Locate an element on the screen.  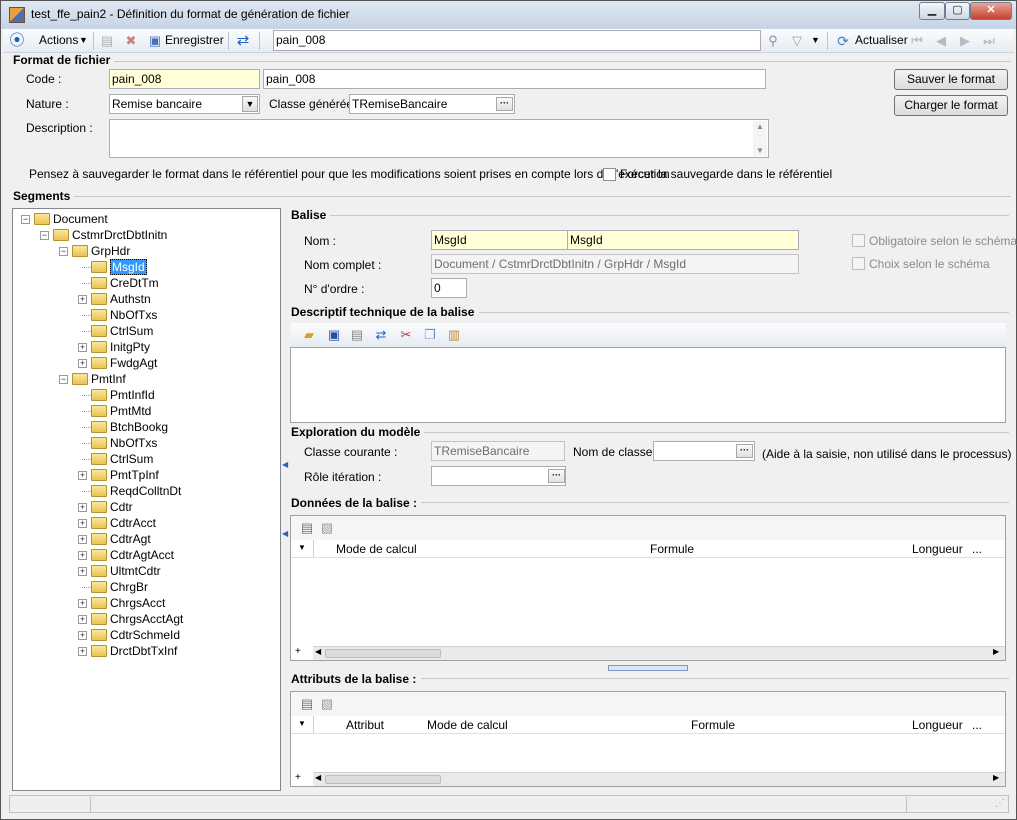
class-ellipsis-button: ··· is located at coordinates (504, 104).